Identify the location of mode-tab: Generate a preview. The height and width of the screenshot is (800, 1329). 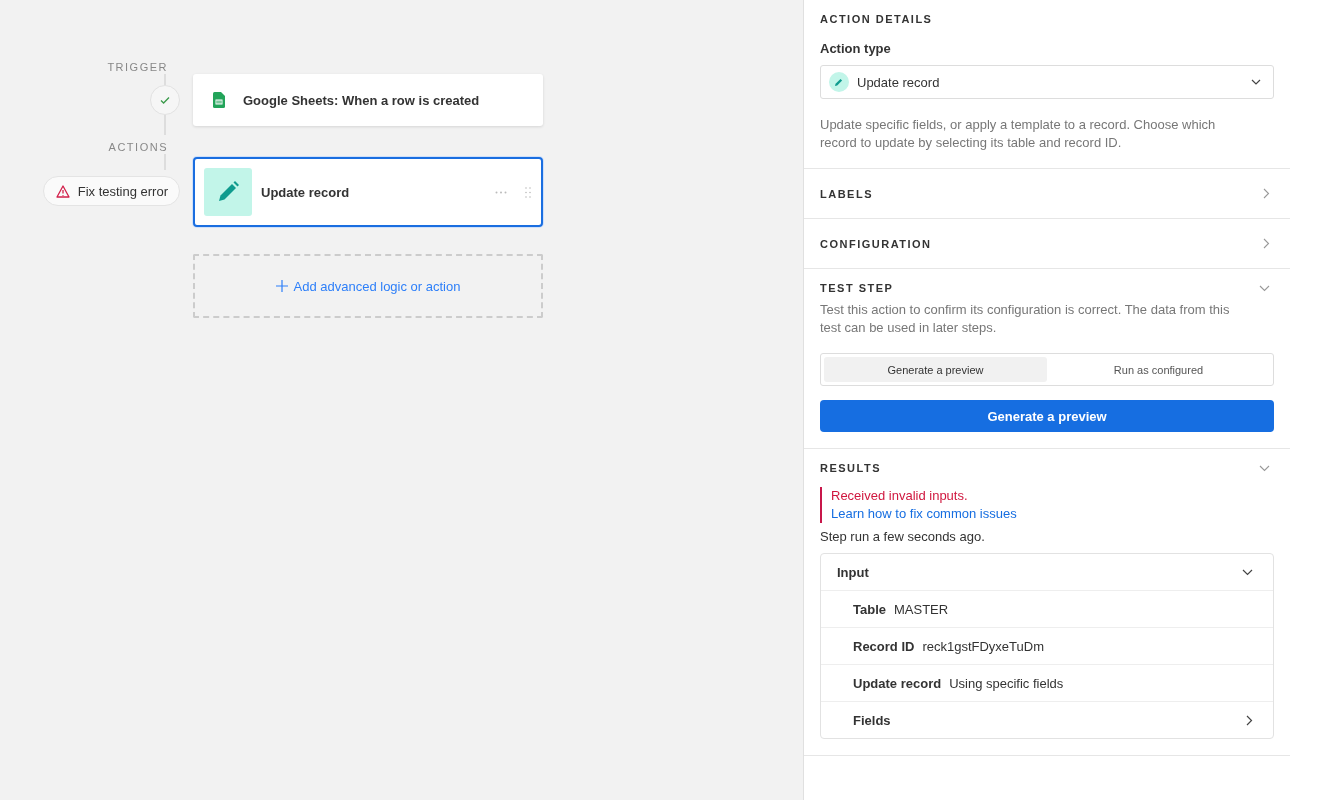
(935, 369).